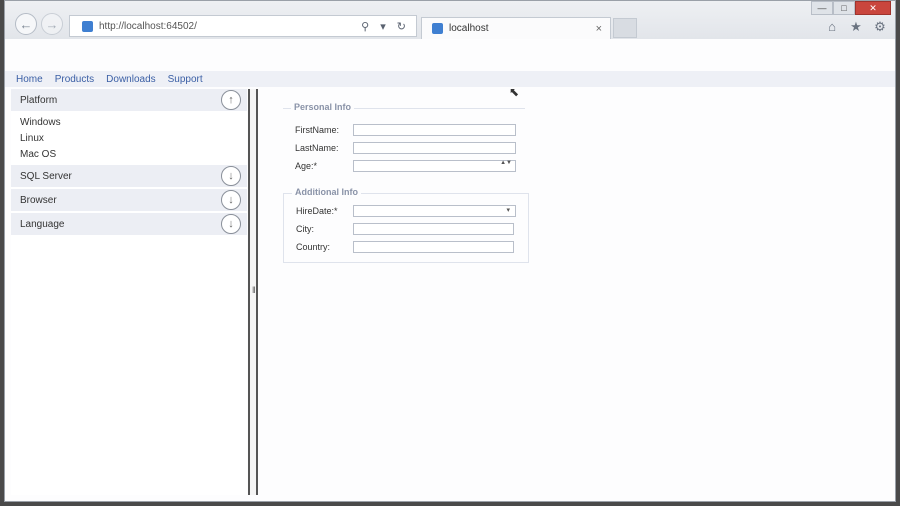 This screenshot has width=900, height=506. I want to click on splitter-handle: ‖, so click(253, 292).